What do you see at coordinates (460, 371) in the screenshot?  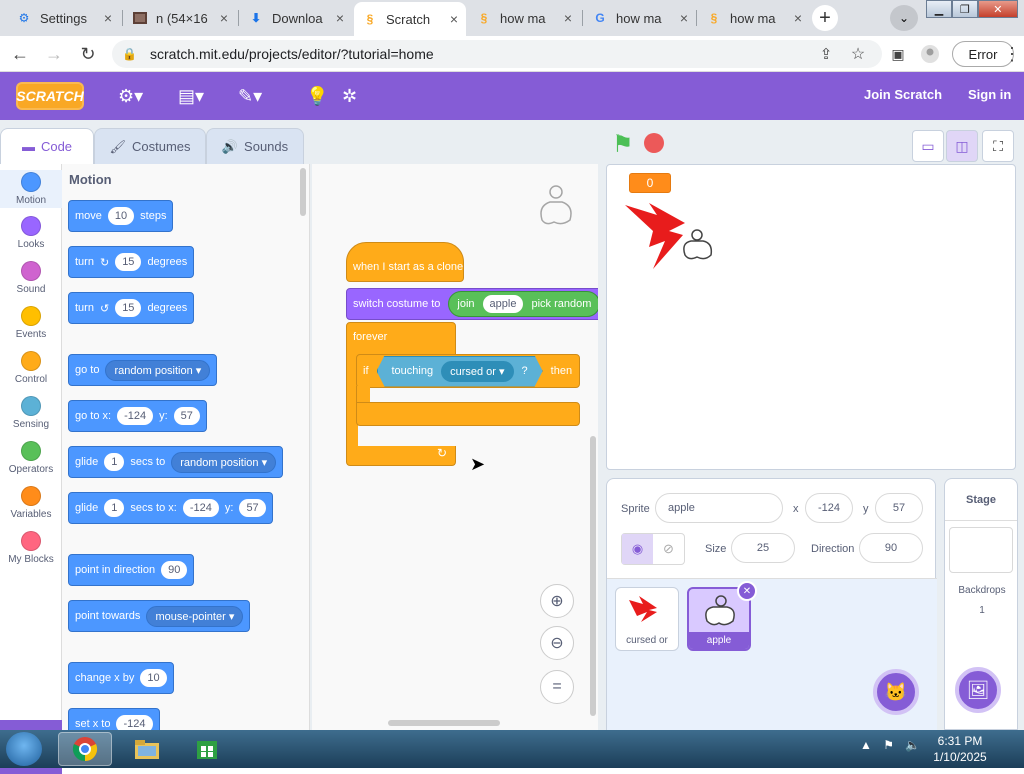 I see `sensing-touching: touching cursed or ▾ ?` at bounding box center [460, 371].